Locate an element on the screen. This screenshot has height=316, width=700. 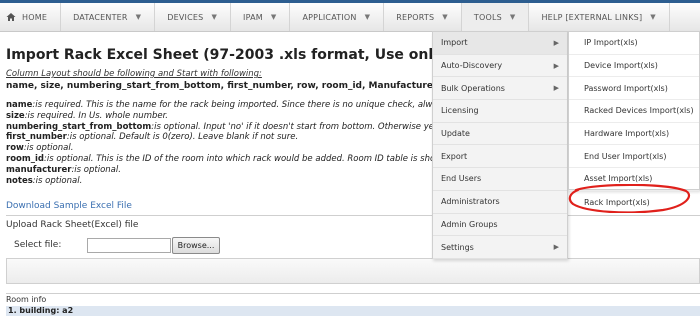
nav-home: HOME is located at coordinates (31, 17).